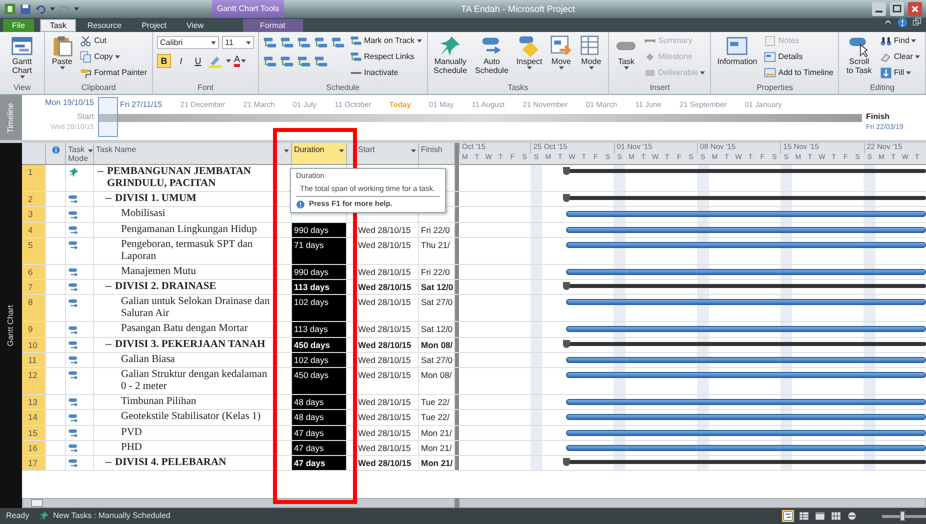 This screenshot has height=524, width=926. What do you see at coordinates (518, 9) in the screenshot?
I see `window-title: TA Endah - Microsoft Project` at bounding box center [518, 9].